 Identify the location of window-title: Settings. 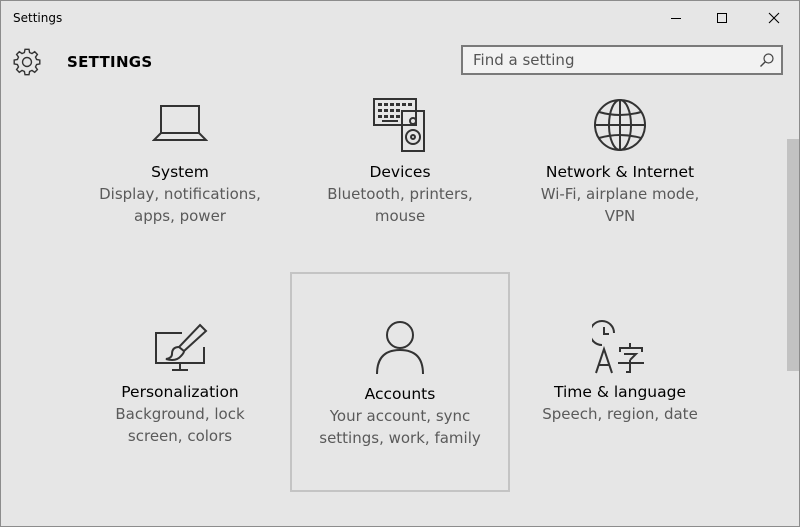
(38, 18).